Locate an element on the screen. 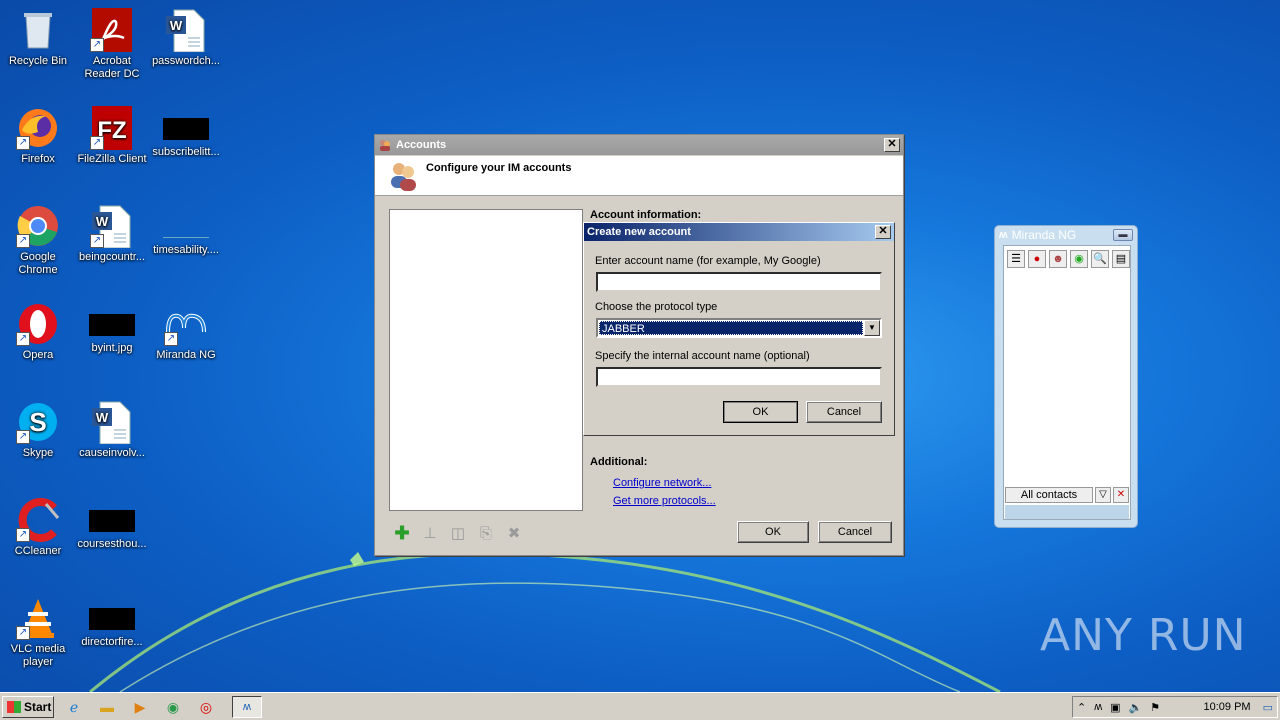 The height and width of the screenshot is (720, 1280). desktop-icon-label: Miranda NG is located at coordinates (186, 355).